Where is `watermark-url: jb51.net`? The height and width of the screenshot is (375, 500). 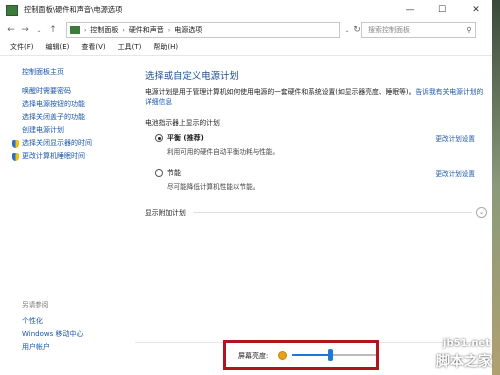
watermark-url: jb51.net is located at coordinates (466, 343).